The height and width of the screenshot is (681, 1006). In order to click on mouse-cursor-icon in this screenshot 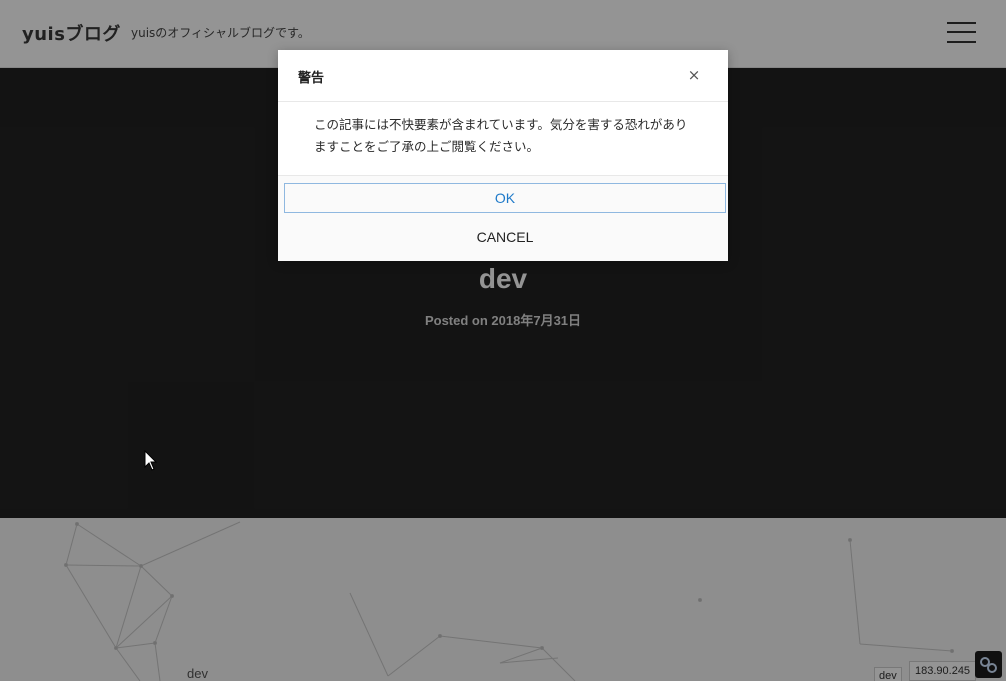, I will do `click(151, 460)`.